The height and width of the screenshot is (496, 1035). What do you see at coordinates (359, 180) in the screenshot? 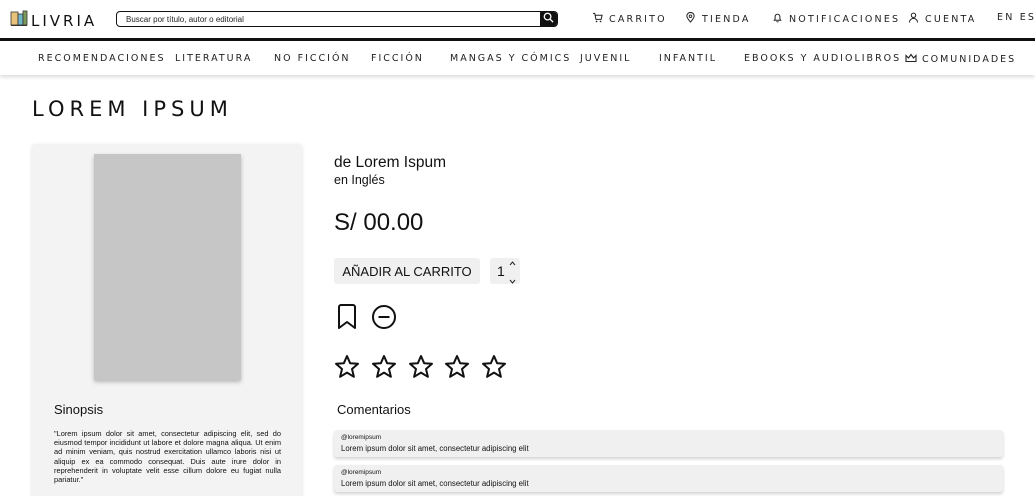
I see `book-language: en Inglés` at bounding box center [359, 180].